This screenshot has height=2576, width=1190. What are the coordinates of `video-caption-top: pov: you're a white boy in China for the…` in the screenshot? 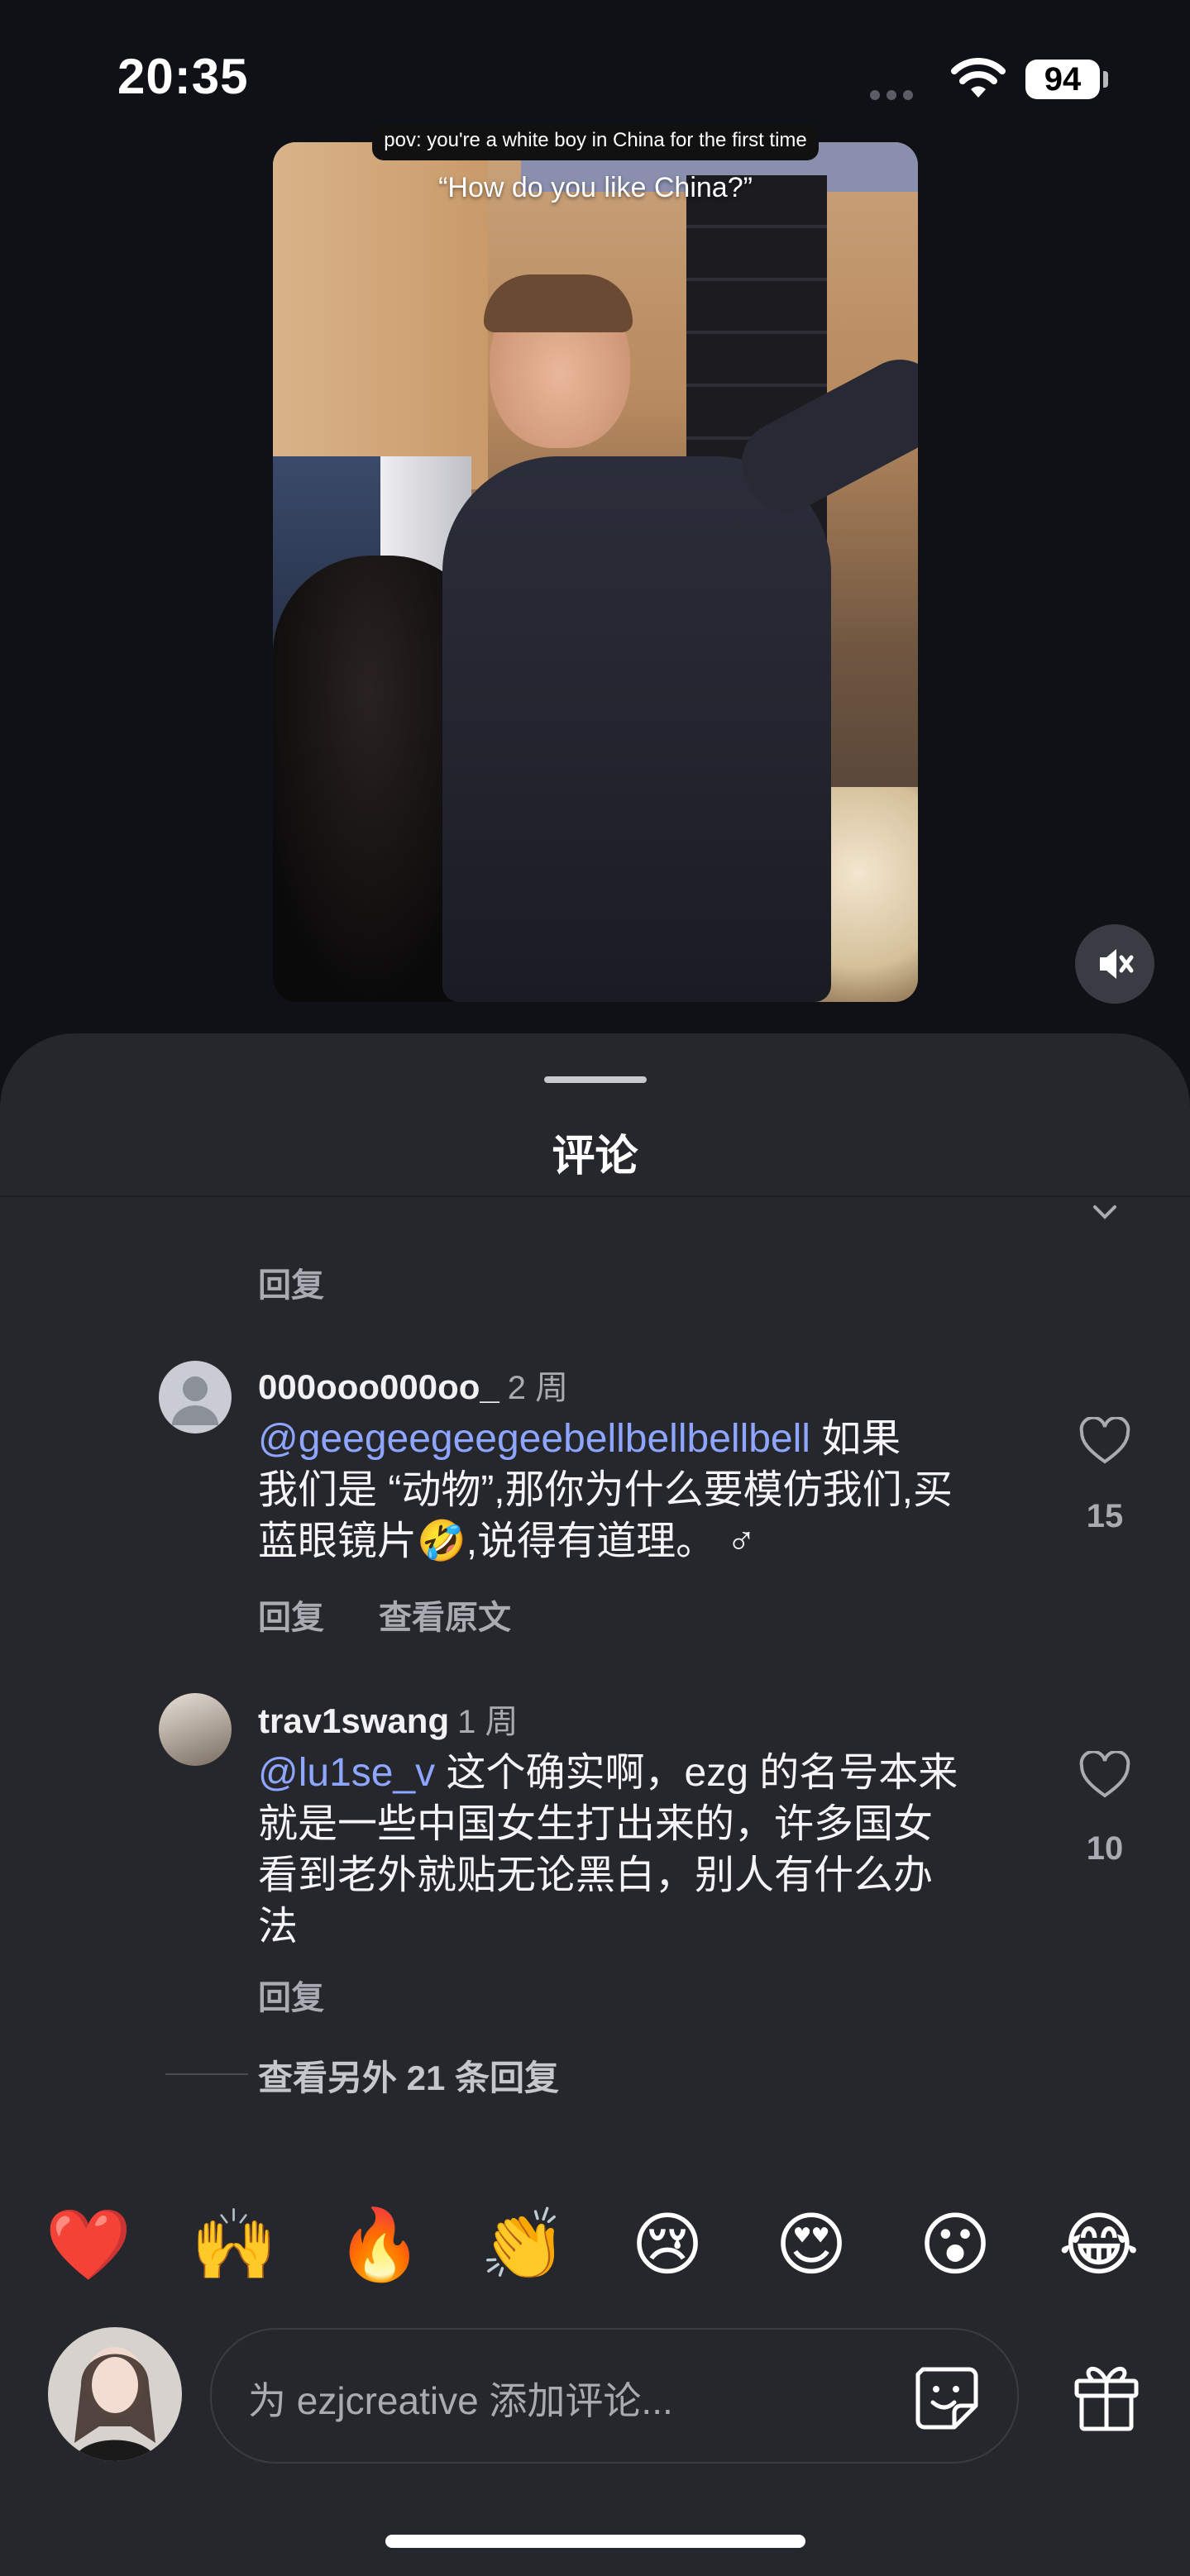 It's located at (595, 142).